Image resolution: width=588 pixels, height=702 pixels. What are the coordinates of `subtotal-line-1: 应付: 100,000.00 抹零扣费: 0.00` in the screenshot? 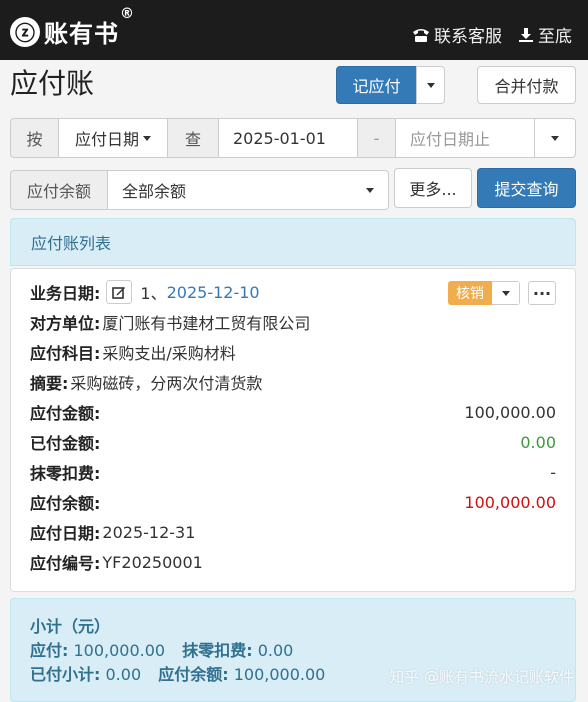 It's located at (161, 649).